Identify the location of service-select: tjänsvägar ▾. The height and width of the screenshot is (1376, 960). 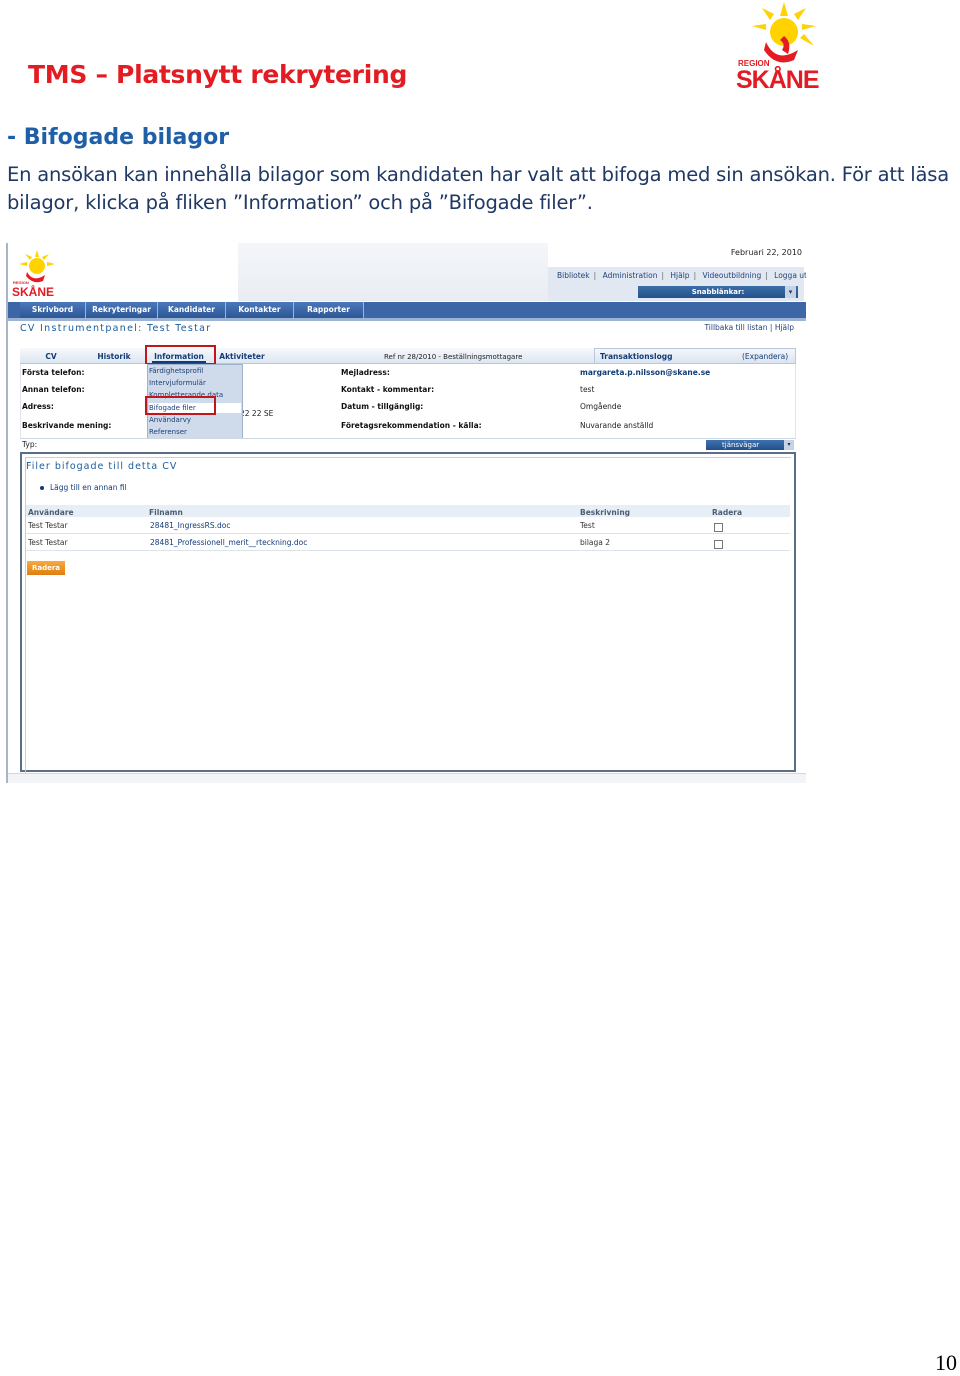
(750, 445).